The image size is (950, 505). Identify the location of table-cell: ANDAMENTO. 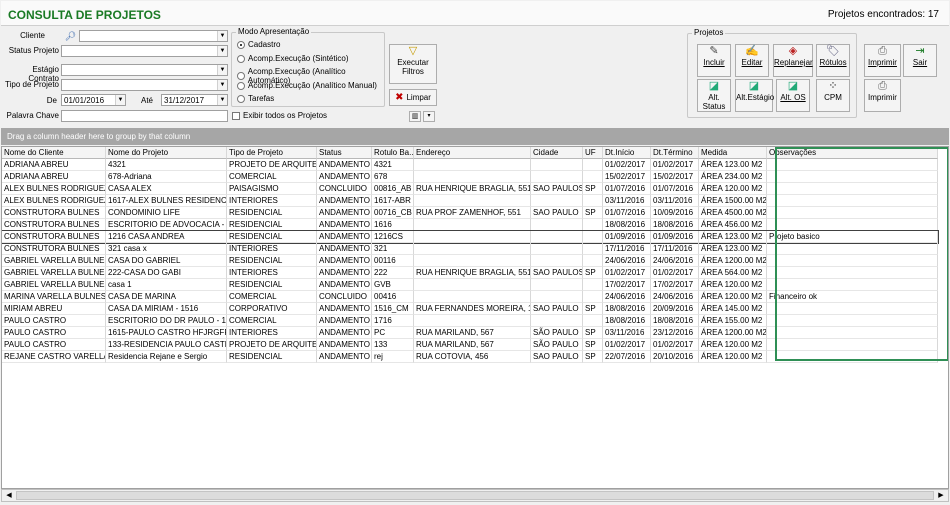
(344, 213).